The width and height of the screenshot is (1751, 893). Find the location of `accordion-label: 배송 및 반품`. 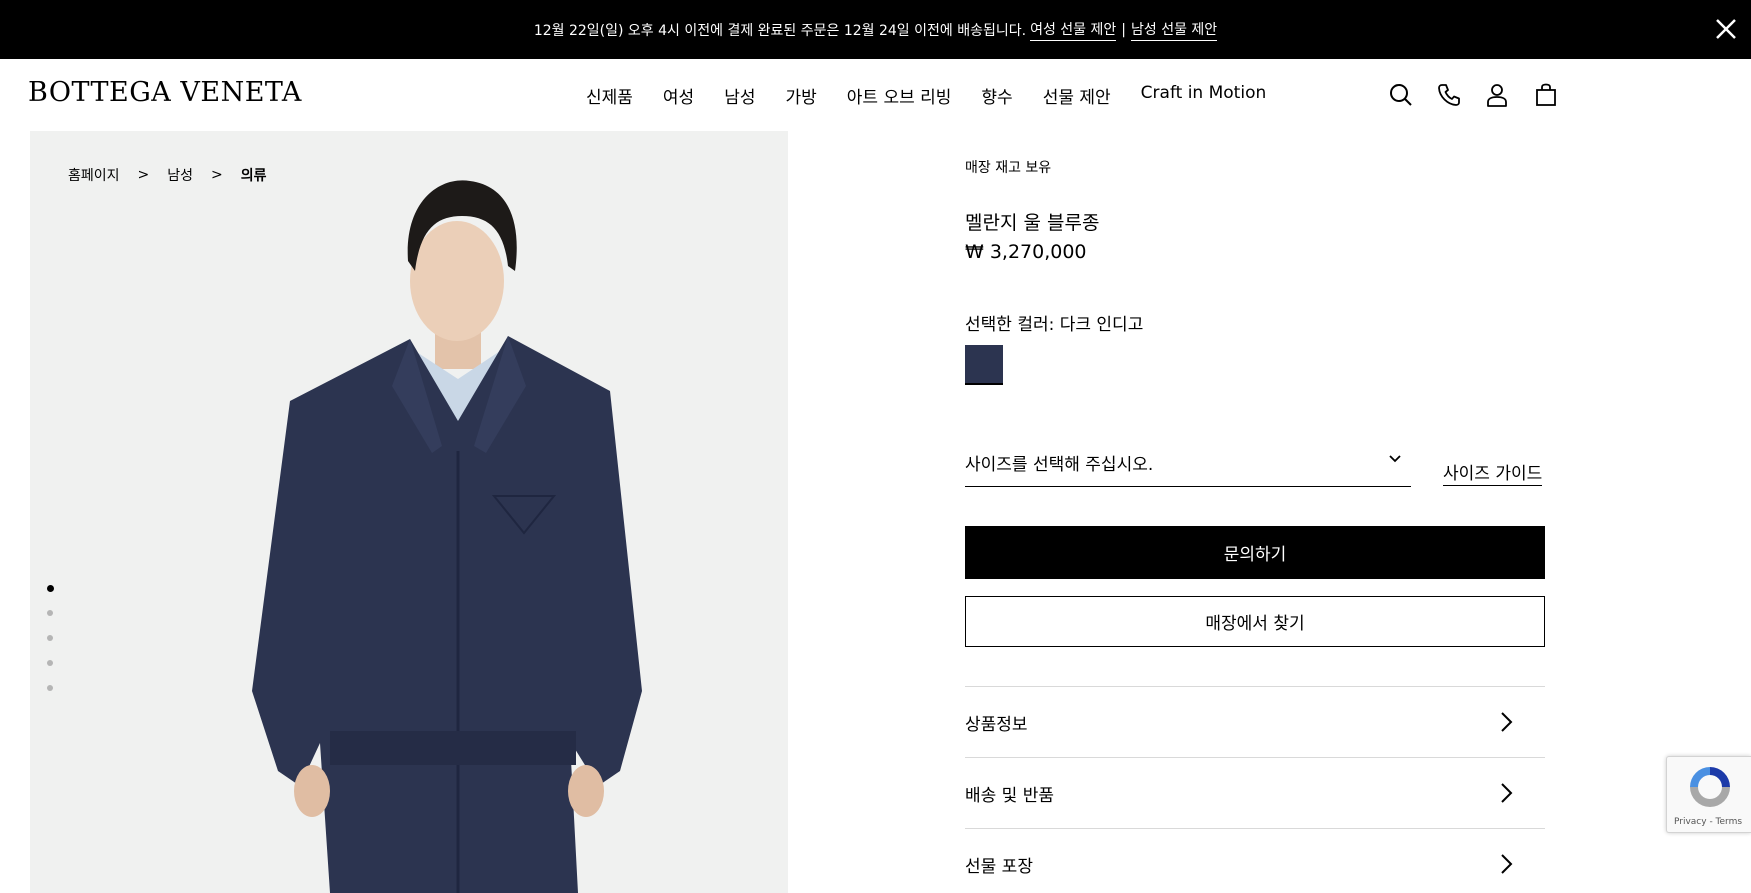

accordion-label: 배송 및 반품 is located at coordinates (1010, 795).